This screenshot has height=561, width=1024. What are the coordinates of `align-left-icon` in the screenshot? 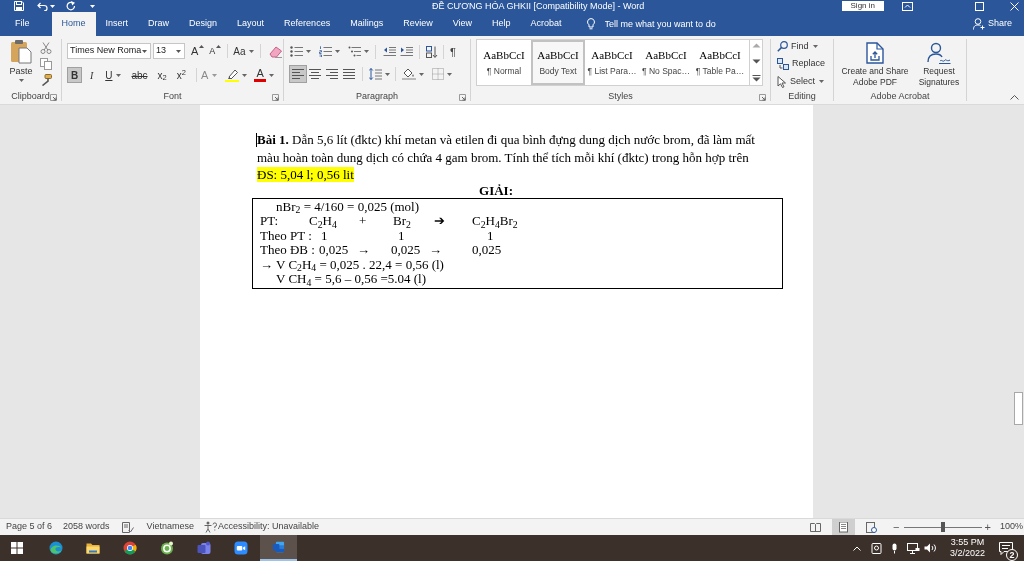 It's located at (298, 74).